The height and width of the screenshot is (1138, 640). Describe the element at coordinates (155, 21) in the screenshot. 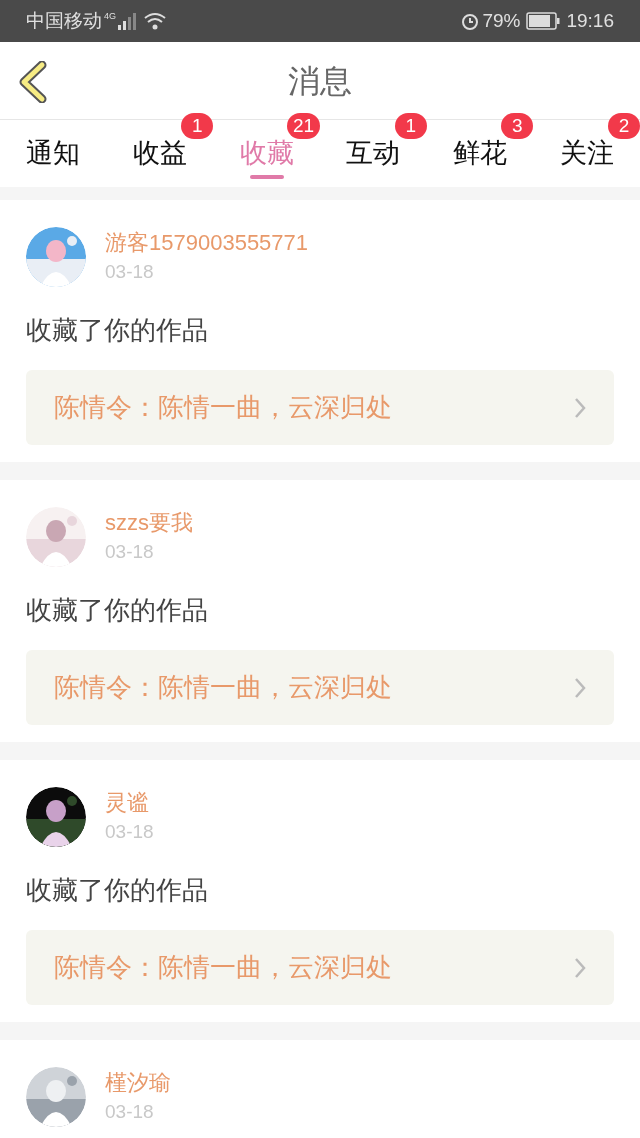

I see `wifi-icon` at that location.